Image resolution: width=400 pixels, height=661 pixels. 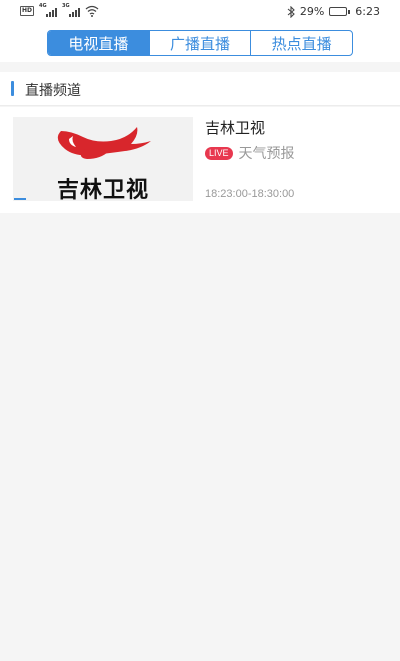 I want to click on now-playing-row: LIVE 天气预报, so click(x=250, y=153).